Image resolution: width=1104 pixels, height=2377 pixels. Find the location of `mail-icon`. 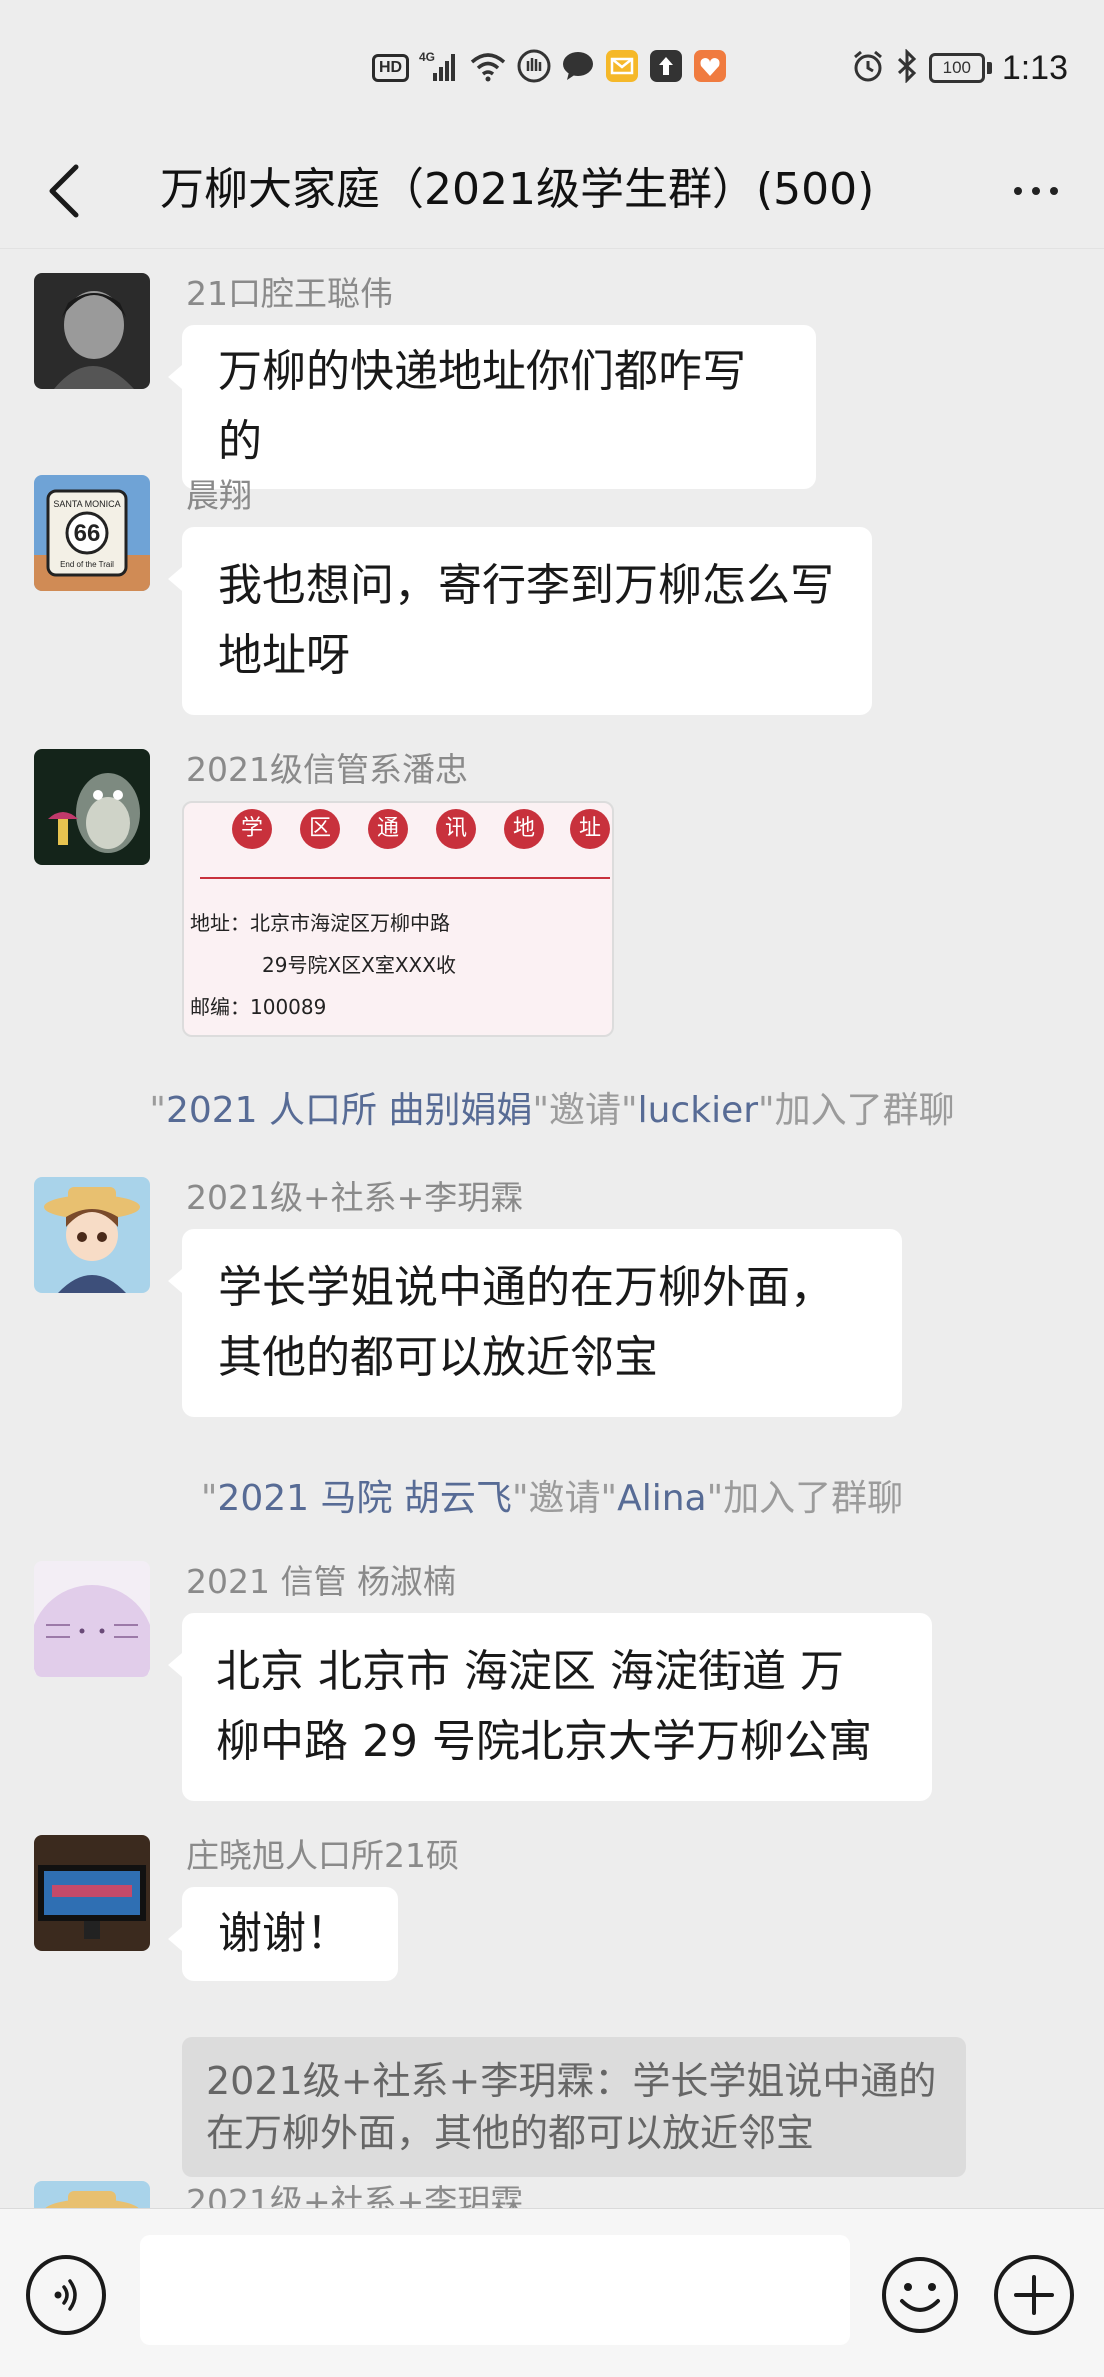

mail-icon is located at coordinates (622, 68).